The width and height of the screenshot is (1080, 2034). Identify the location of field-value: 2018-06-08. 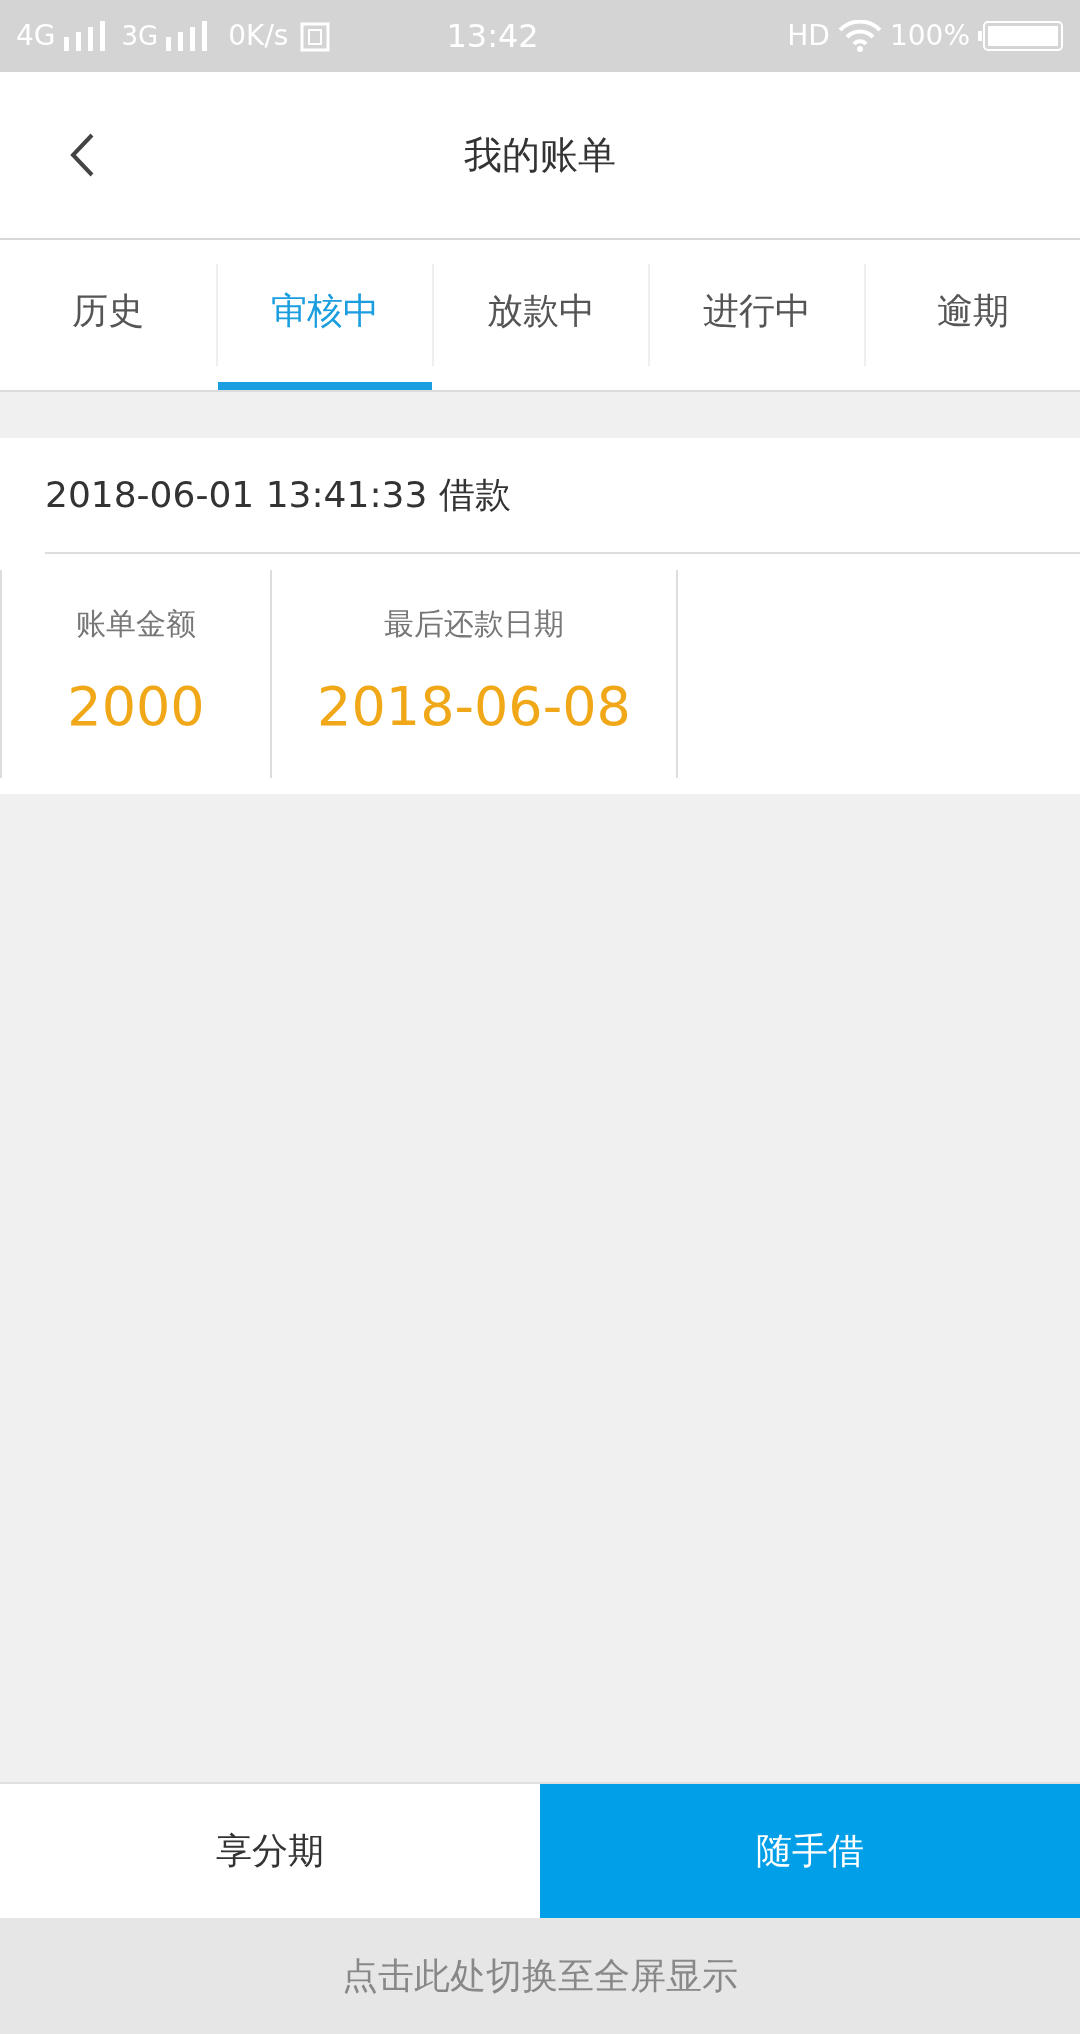
(474, 707).